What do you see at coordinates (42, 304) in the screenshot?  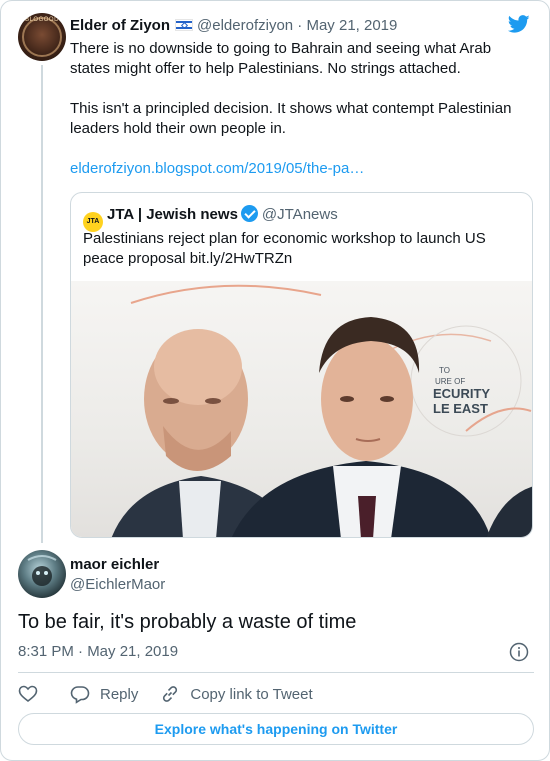 I see `thread-line` at bounding box center [42, 304].